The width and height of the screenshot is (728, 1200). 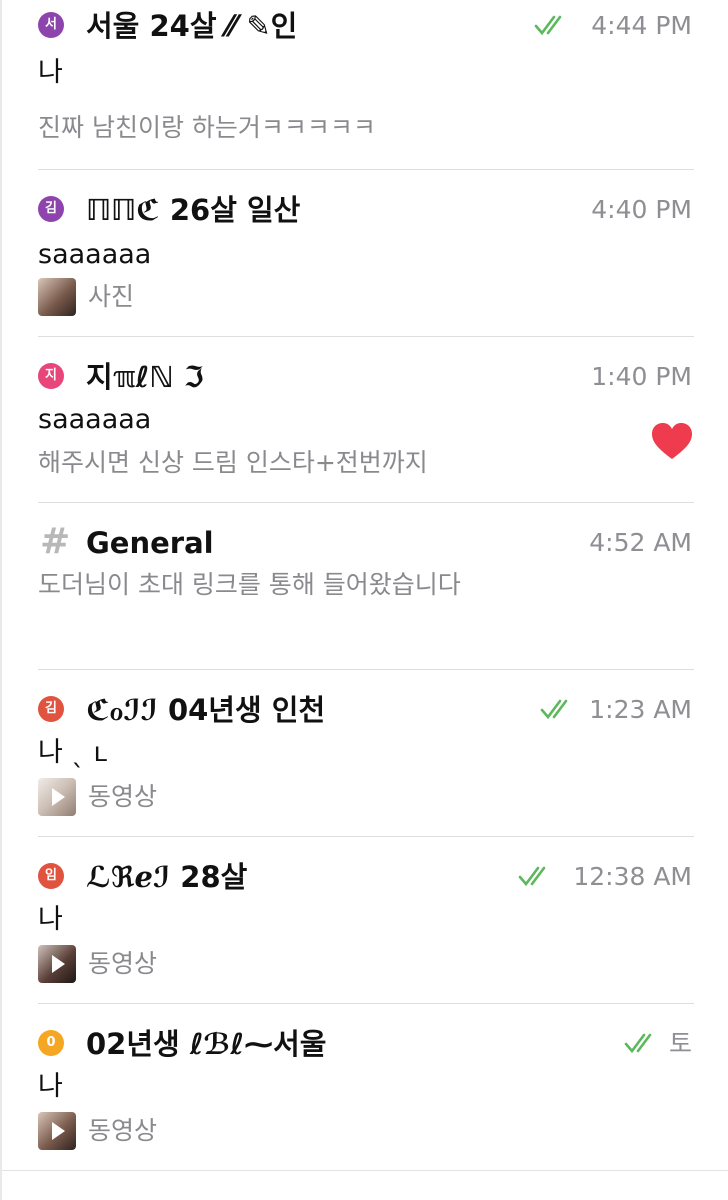 What do you see at coordinates (51, 376) in the screenshot?
I see `avatar: 지` at bounding box center [51, 376].